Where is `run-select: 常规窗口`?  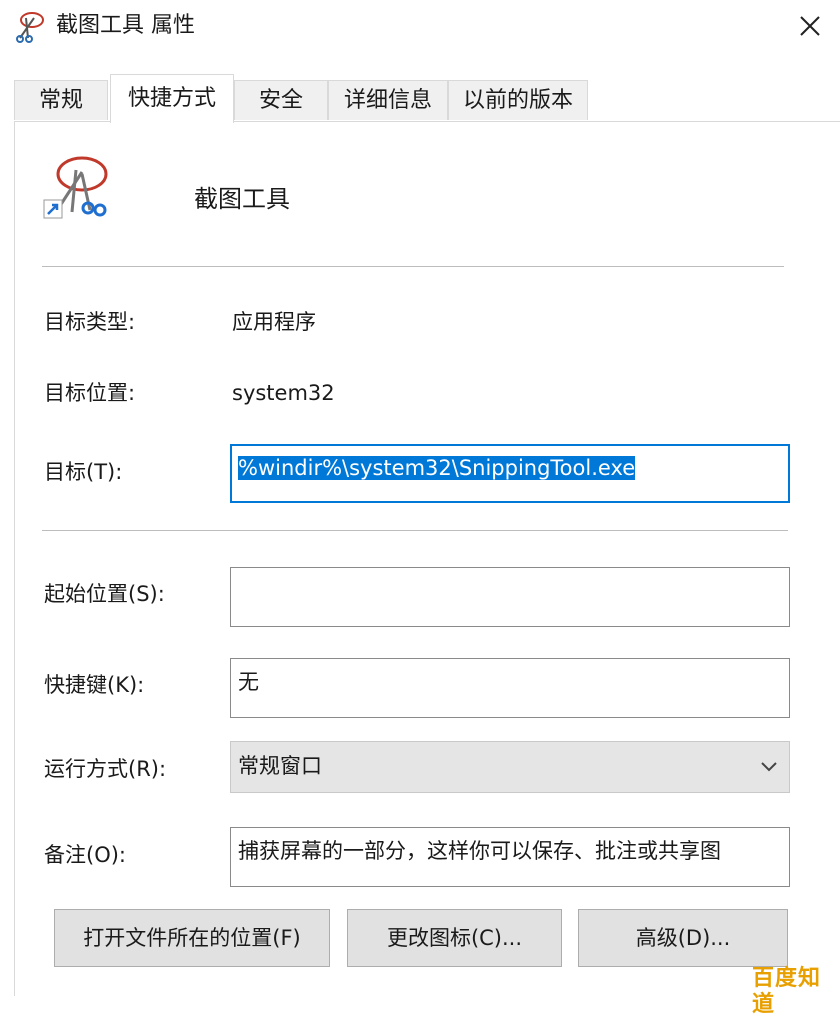 run-select: 常规窗口 is located at coordinates (510, 767).